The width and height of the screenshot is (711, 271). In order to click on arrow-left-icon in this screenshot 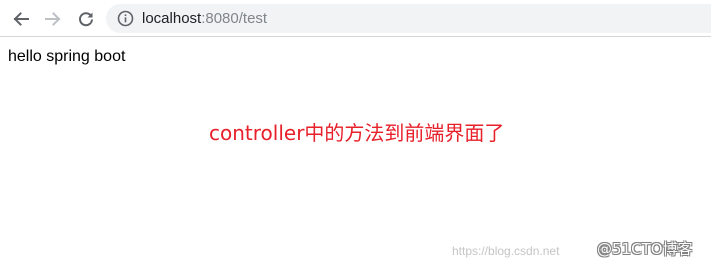, I will do `click(21, 19)`.